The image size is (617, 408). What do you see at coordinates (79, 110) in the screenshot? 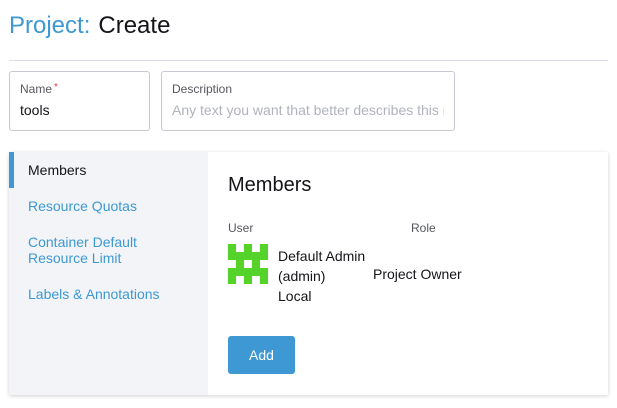
I see `name-input` at bounding box center [79, 110].